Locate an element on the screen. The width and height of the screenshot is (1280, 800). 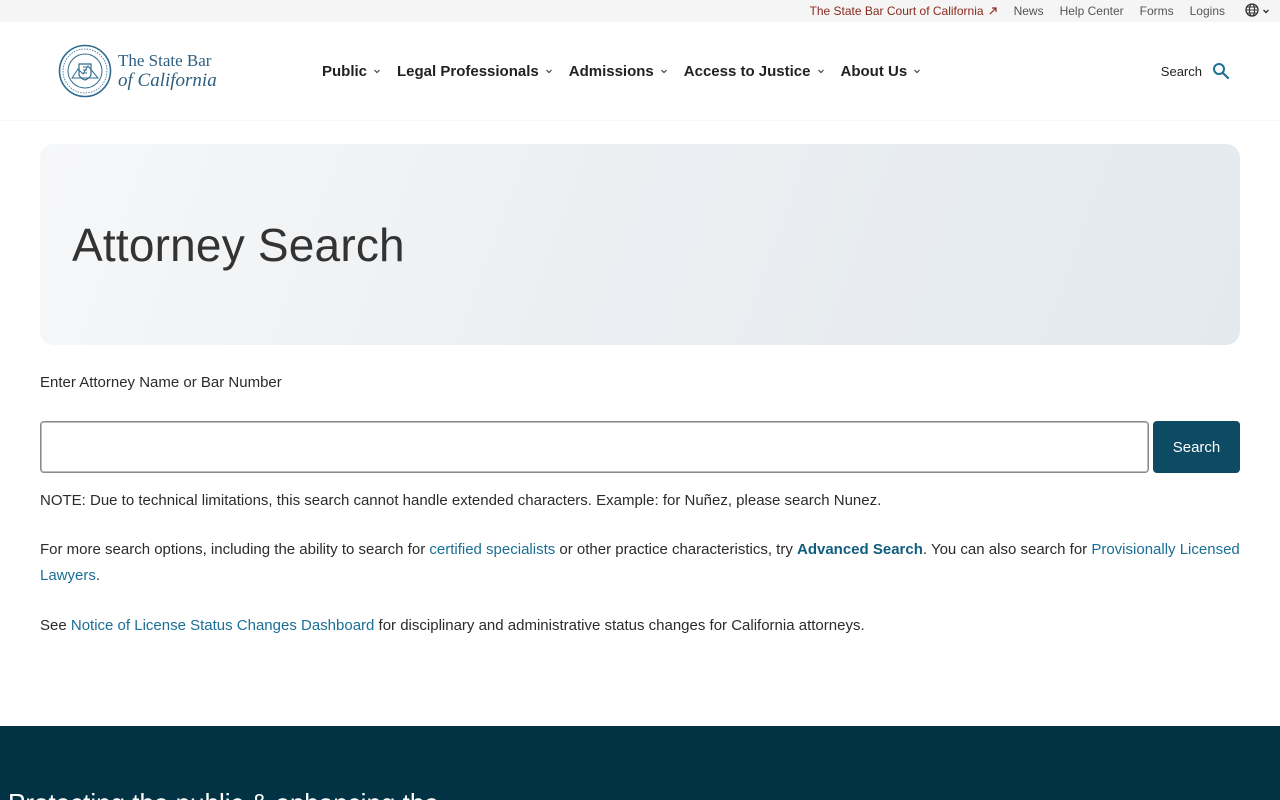
page-title: Attorney Search is located at coordinates (238, 245).